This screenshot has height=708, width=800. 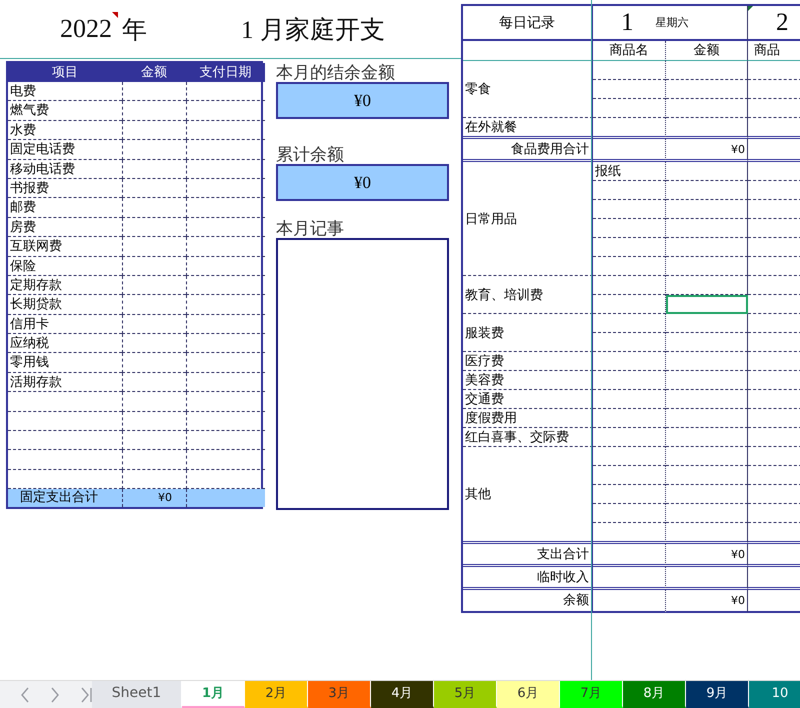 What do you see at coordinates (65, 344) in the screenshot?
I see `table-cell: 应纳税` at bounding box center [65, 344].